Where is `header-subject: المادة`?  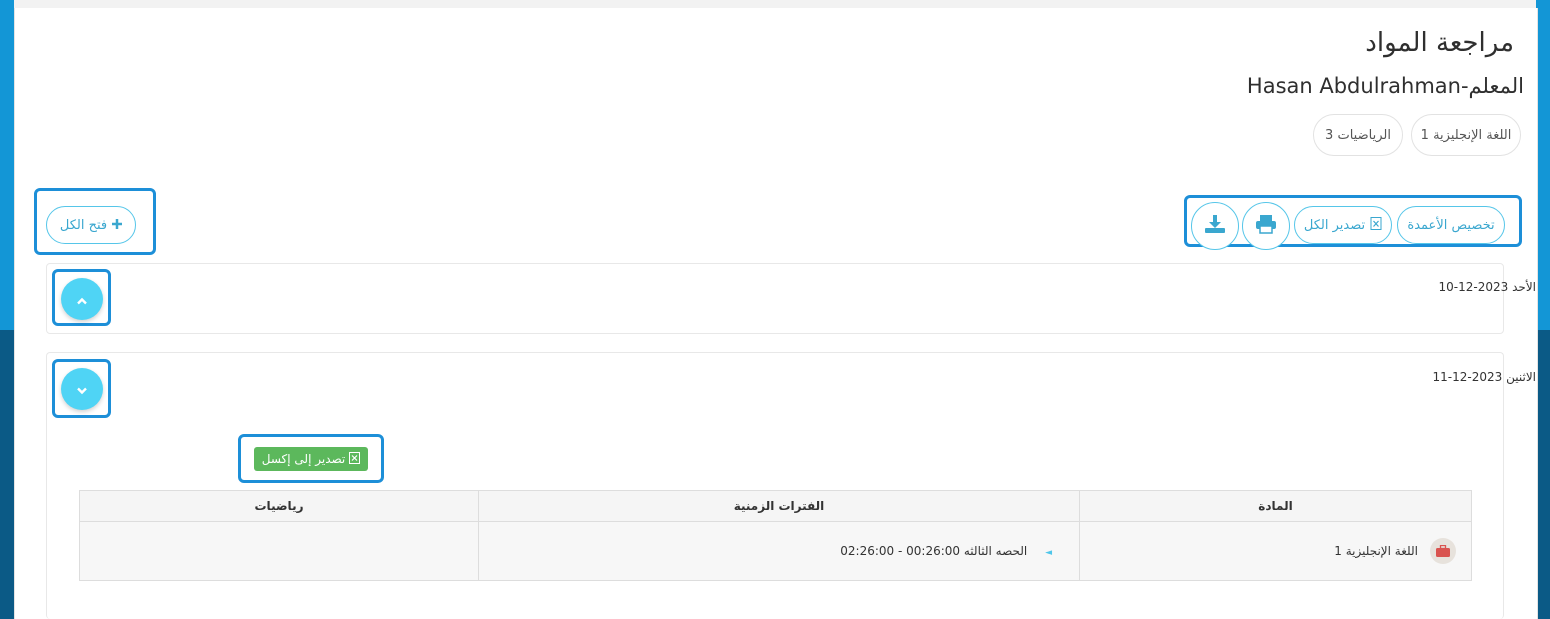
header-subject: المادة is located at coordinates (1275, 506).